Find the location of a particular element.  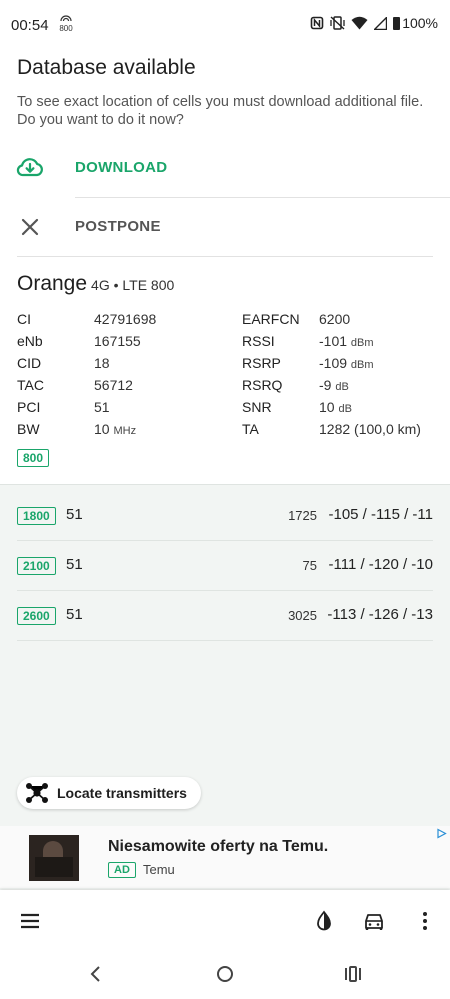

network-nodes-icon is located at coordinates (37, 793).